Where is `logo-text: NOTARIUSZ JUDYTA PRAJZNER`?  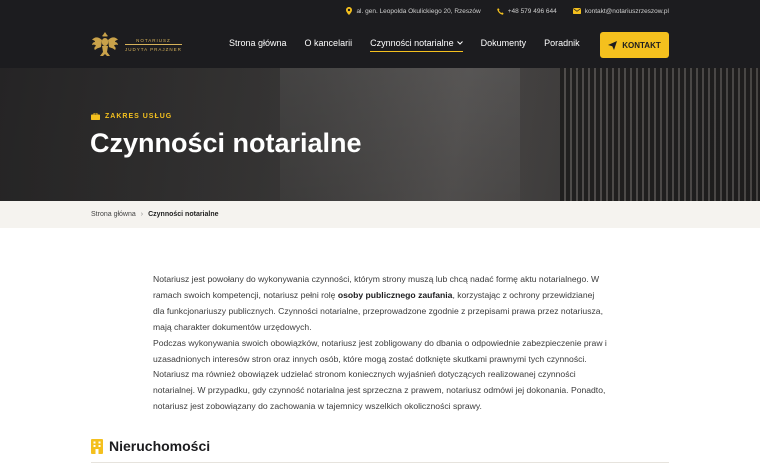 logo-text: NOTARIUSZ JUDYTA PRAJZNER is located at coordinates (153, 45).